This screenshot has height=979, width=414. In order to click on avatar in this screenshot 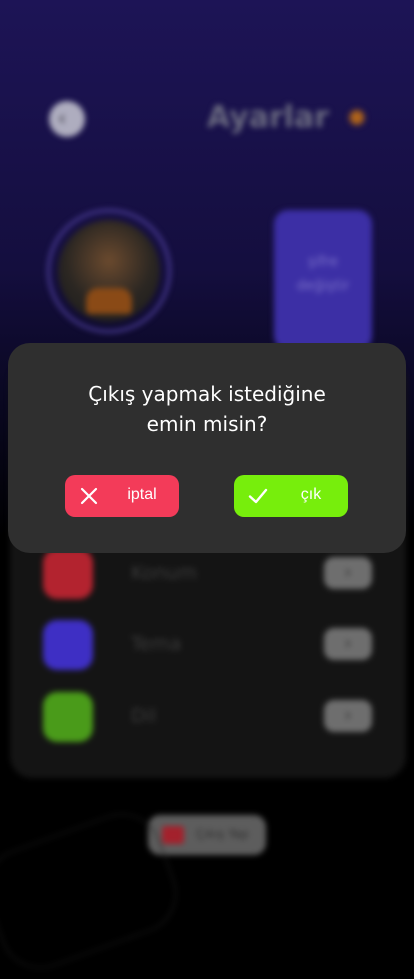, I will do `click(109, 271)`.